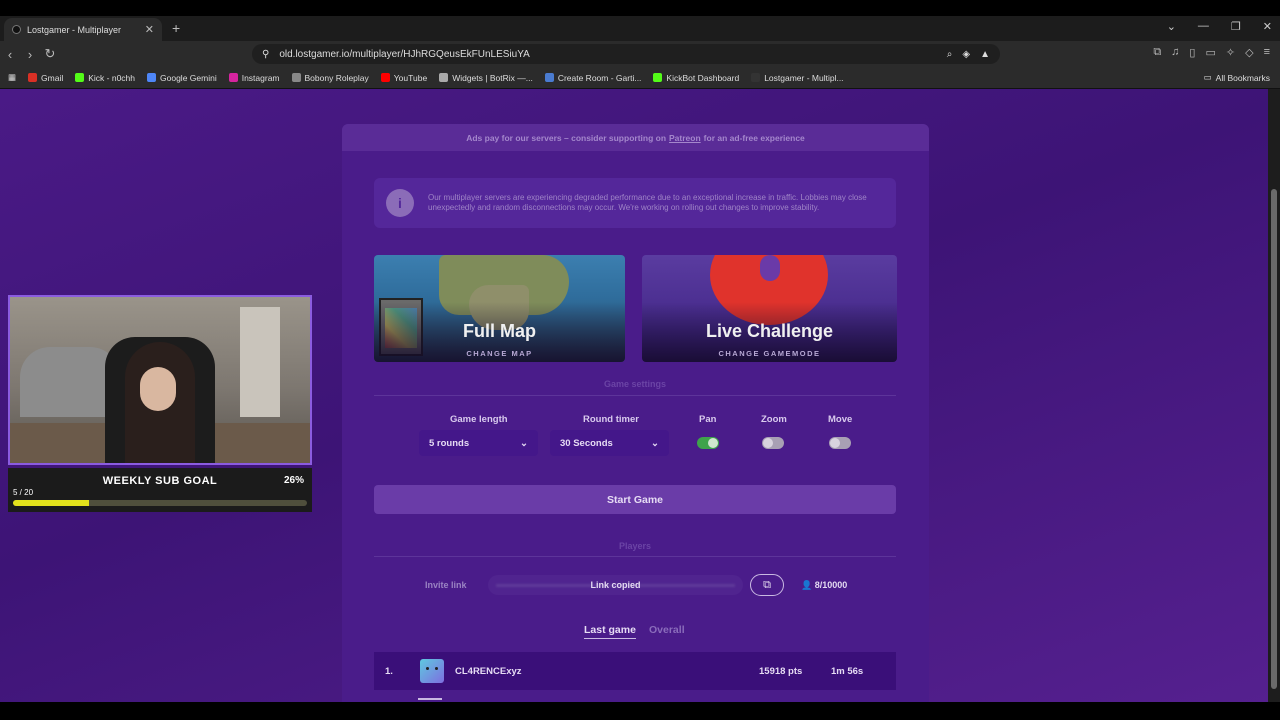  I want to click on copy-link-button: ⧉, so click(767, 585).